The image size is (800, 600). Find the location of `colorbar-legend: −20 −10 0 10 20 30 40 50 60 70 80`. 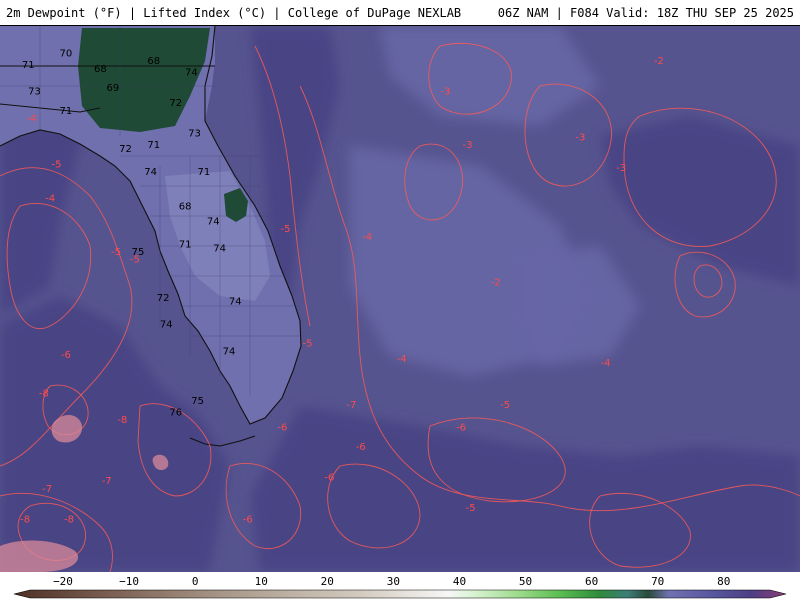

colorbar-legend: −20 −10 0 10 20 30 40 50 60 70 80 is located at coordinates (400, 586).